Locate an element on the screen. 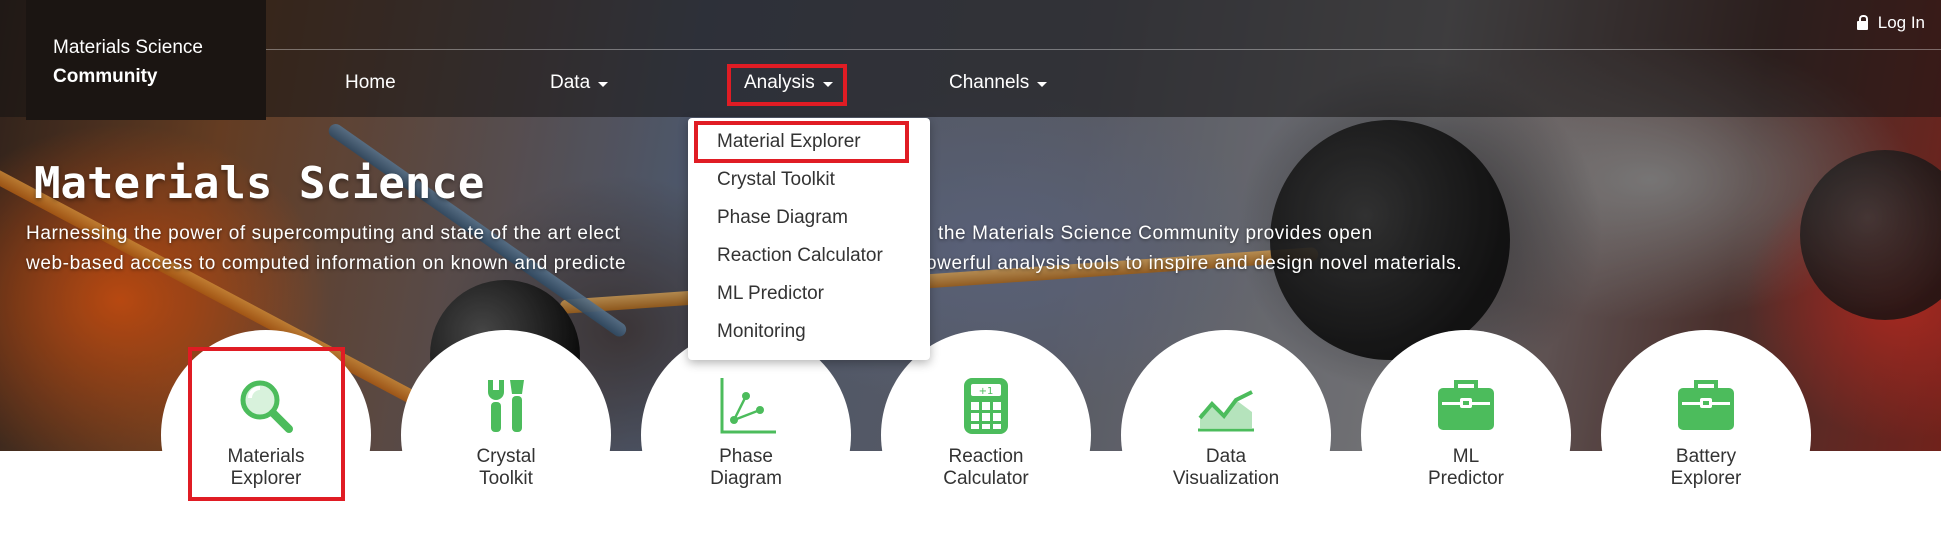 This screenshot has height=540, width=1941. brand-logo: Materials Science Community is located at coordinates (146, 60).